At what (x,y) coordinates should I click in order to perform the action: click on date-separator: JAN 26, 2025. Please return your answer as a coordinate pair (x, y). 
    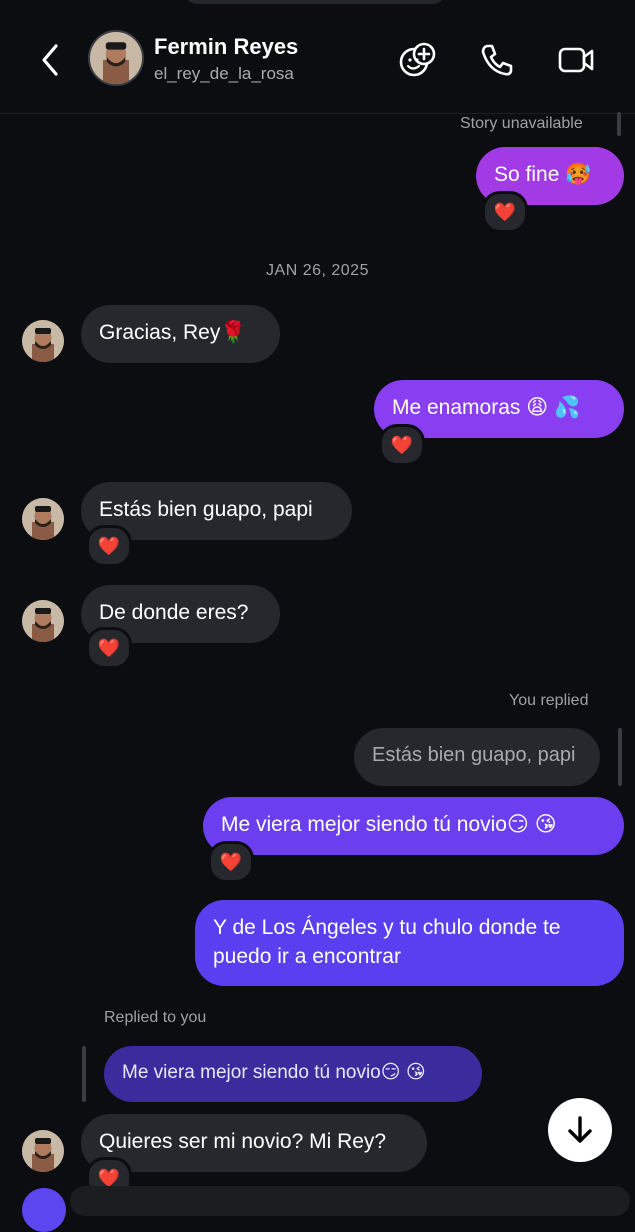
    Looking at the image, I should click on (317, 270).